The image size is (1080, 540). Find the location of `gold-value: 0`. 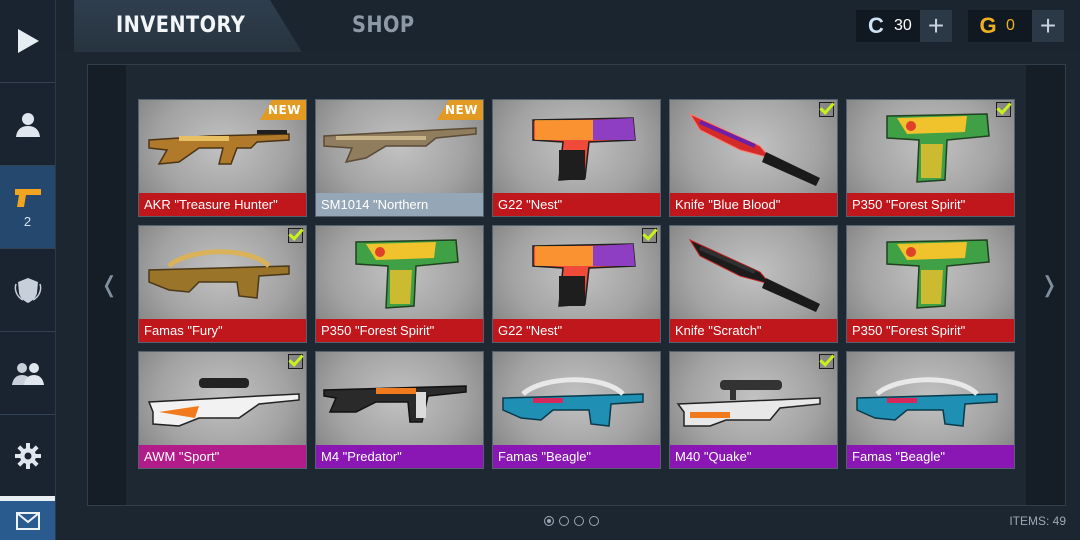

gold-value: 0 is located at coordinates (1010, 25).